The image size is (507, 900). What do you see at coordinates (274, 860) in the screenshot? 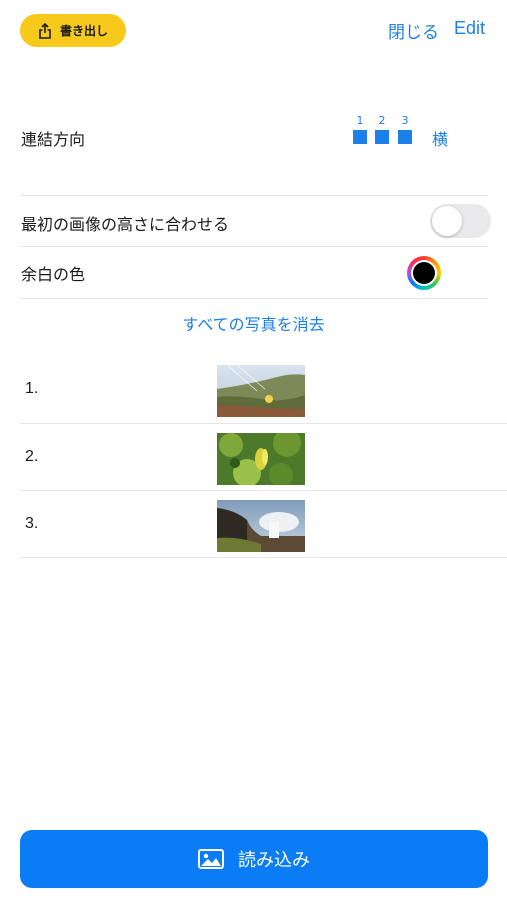
I see `load-button-label: 読み込み` at bounding box center [274, 860].